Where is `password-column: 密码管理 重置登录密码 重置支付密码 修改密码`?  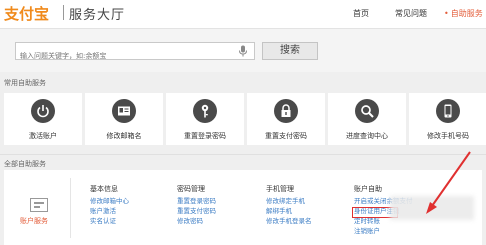
password-column: 密码管理 重置登录密码 重置支付密码 修改密码 is located at coordinates (196, 205).